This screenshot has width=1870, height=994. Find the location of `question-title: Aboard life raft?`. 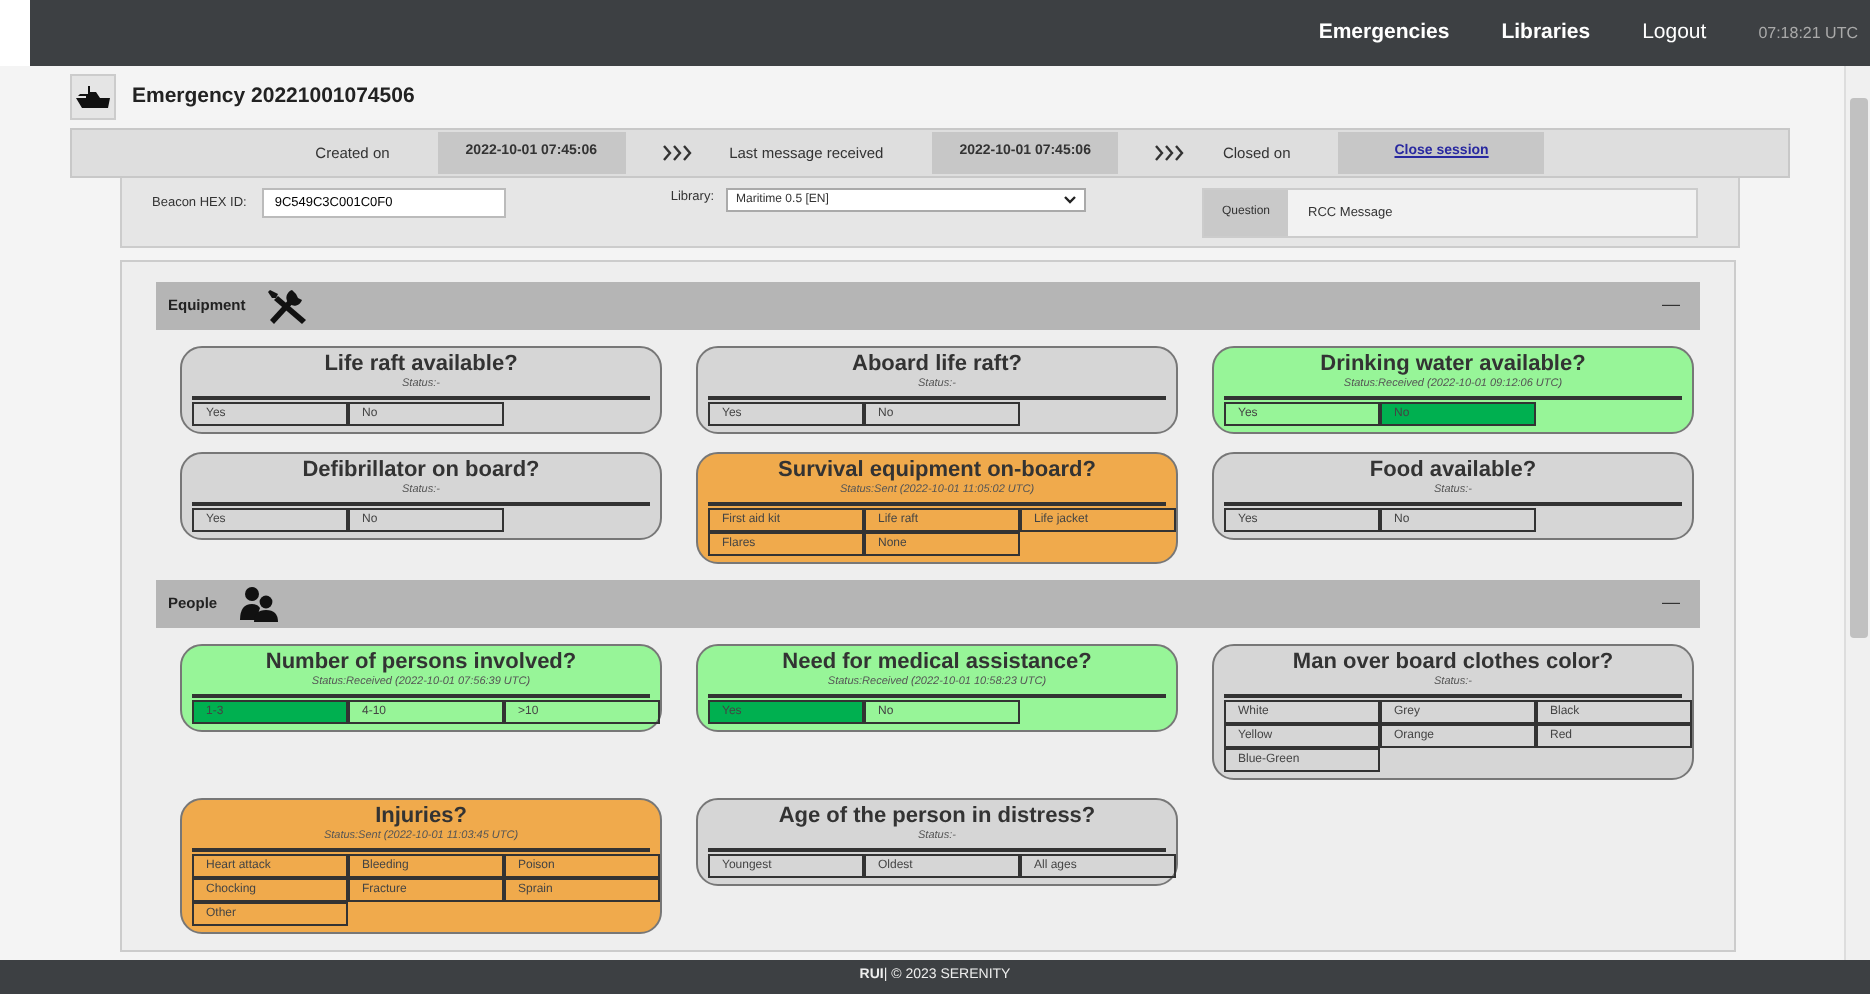

question-title: Aboard life raft? is located at coordinates (937, 364).